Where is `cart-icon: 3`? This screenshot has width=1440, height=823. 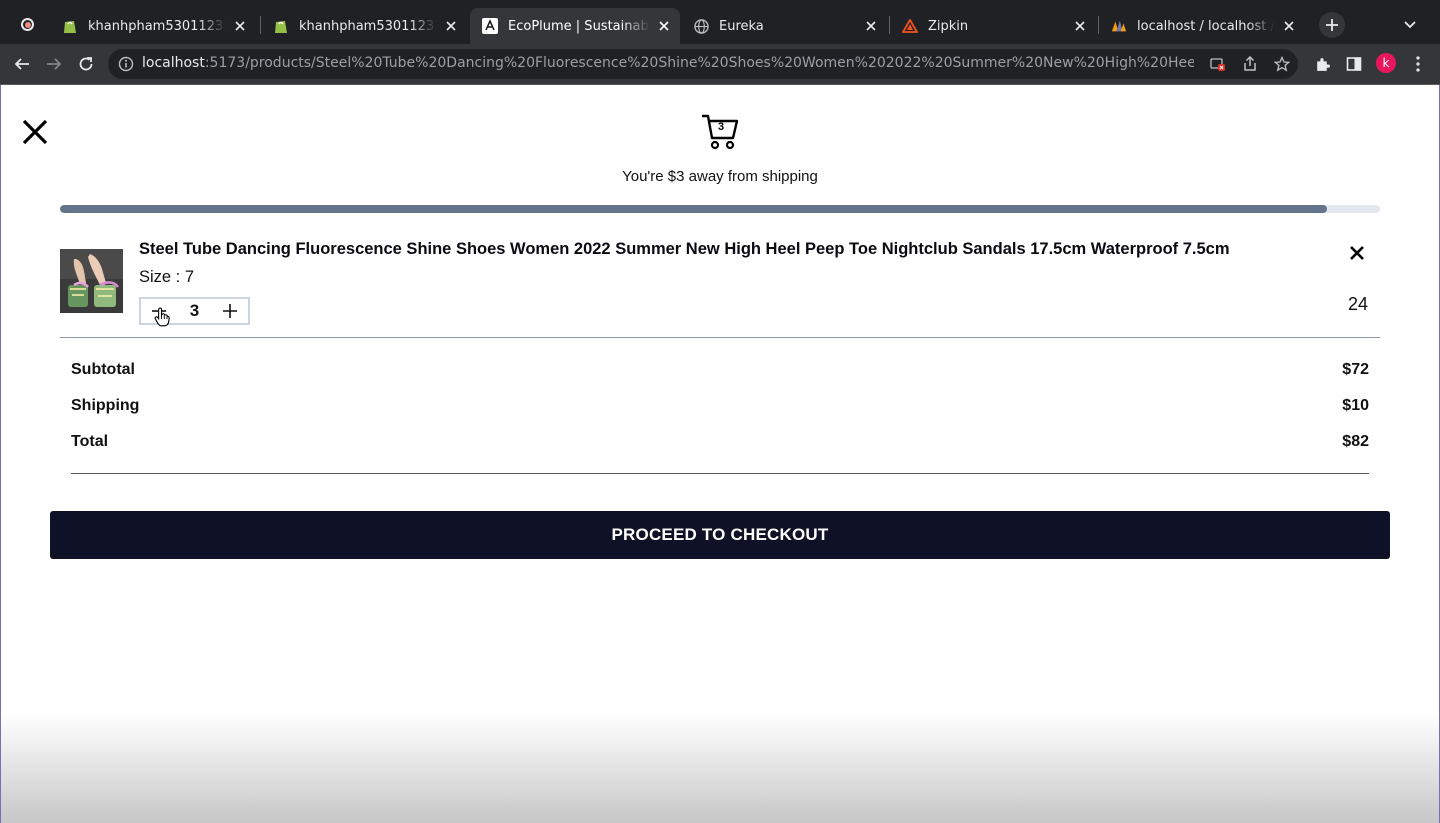
cart-icon: 3 is located at coordinates (720, 132).